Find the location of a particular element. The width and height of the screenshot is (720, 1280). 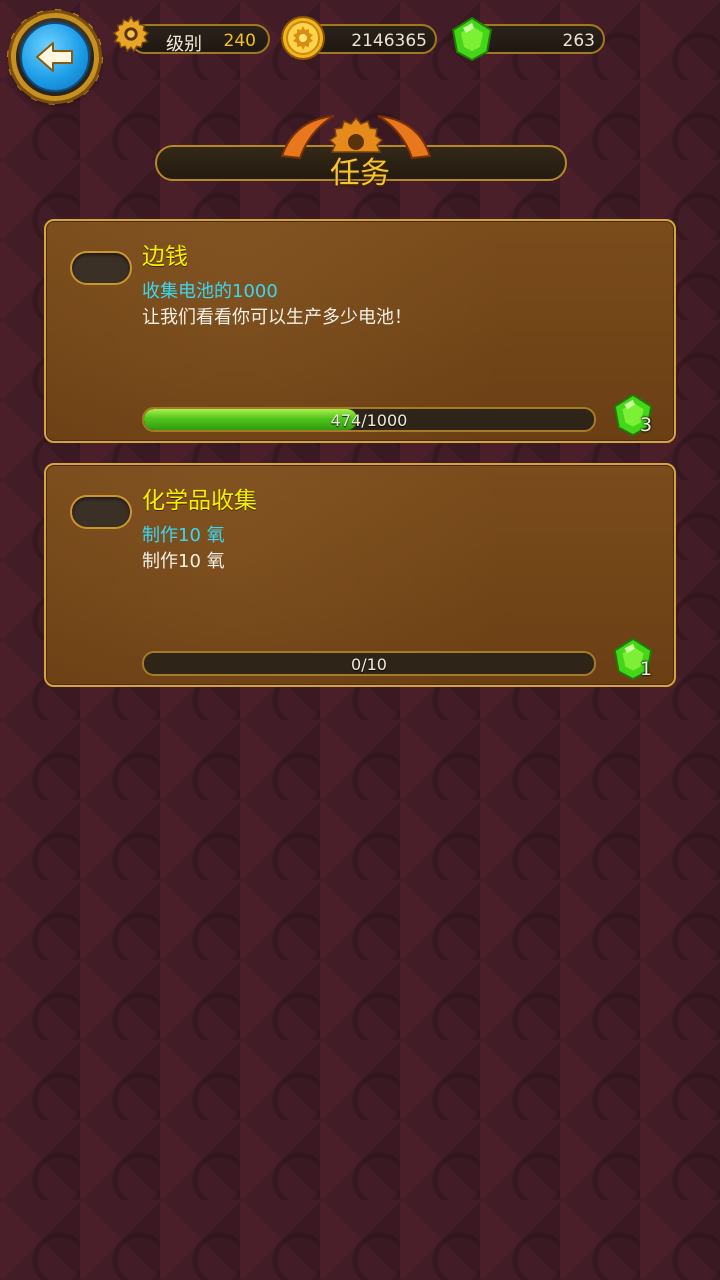

quest-progress-text: 0/10 is located at coordinates (369, 664).